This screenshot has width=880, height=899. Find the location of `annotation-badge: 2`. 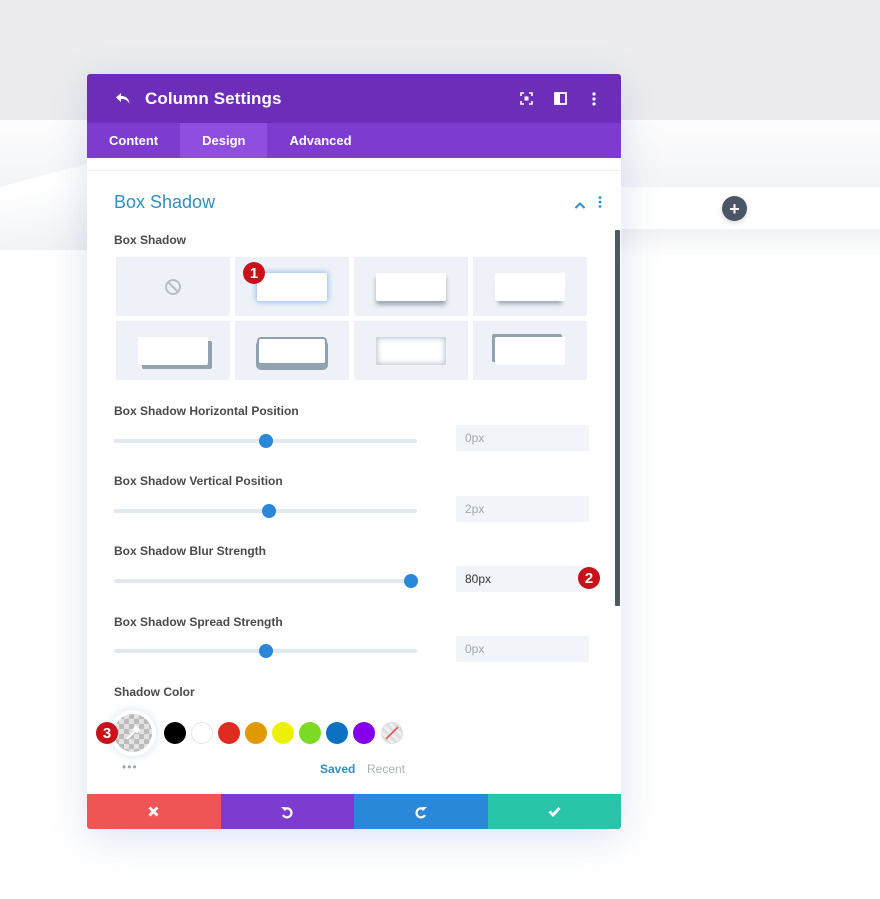

annotation-badge: 2 is located at coordinates (589, 578).